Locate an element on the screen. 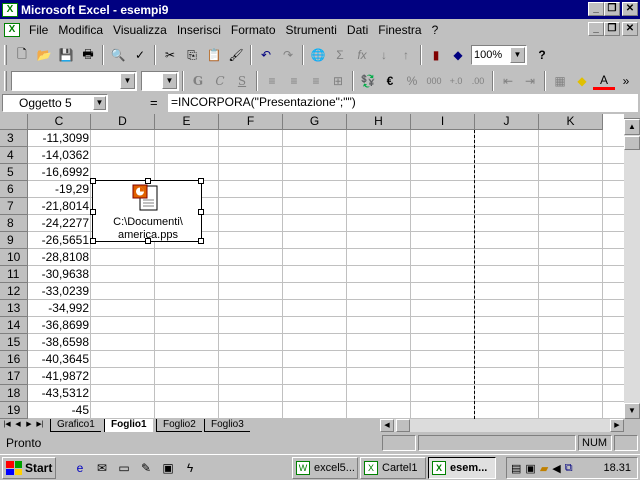 This screenshot has height=480, width=640. cell-c7: -21,8014 is located at coordinates (59, 206).